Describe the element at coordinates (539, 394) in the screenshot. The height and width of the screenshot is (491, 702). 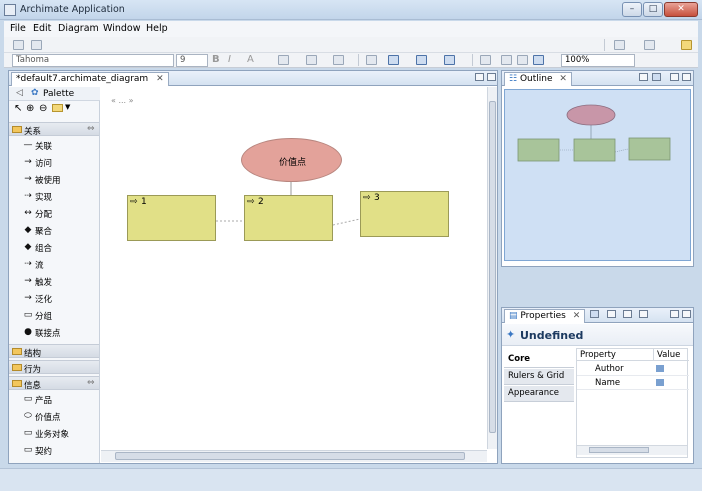
I see `tab-appearance: Appearance` at that location.